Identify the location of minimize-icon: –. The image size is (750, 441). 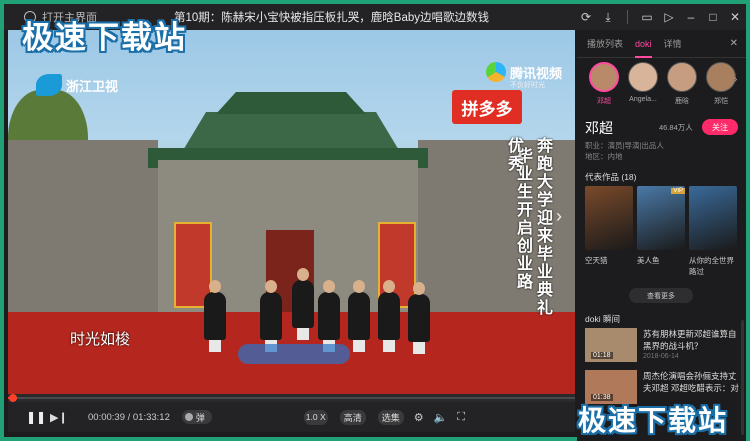
(691, 17).